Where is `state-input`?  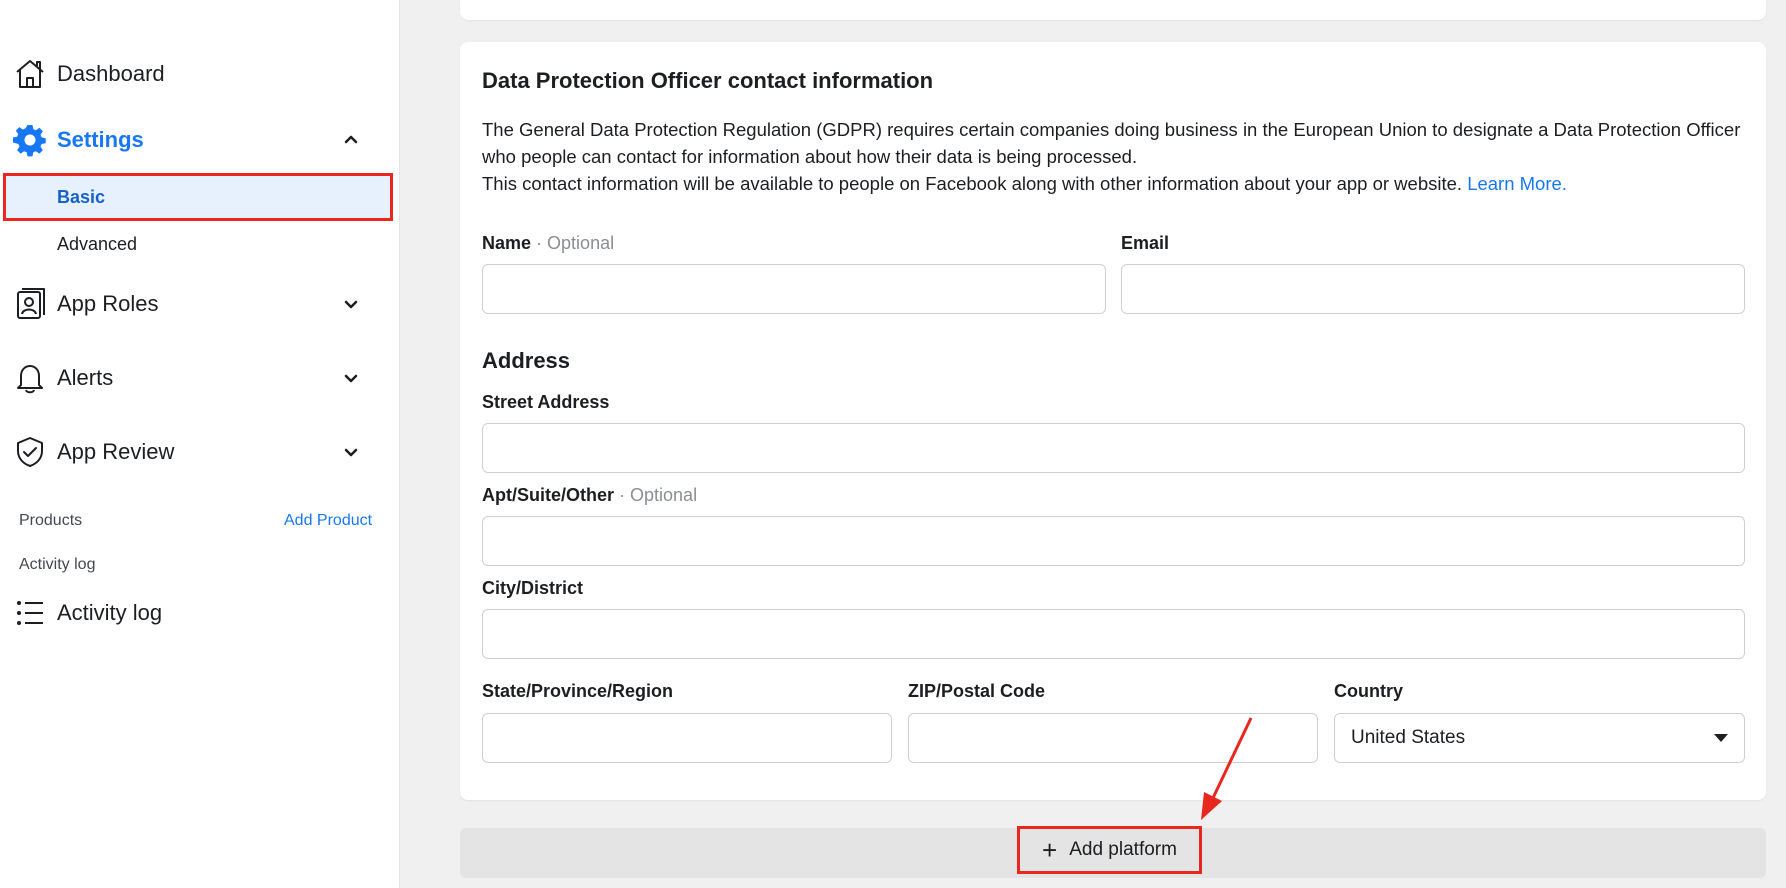
state-input is located at coordinates (687, 738).